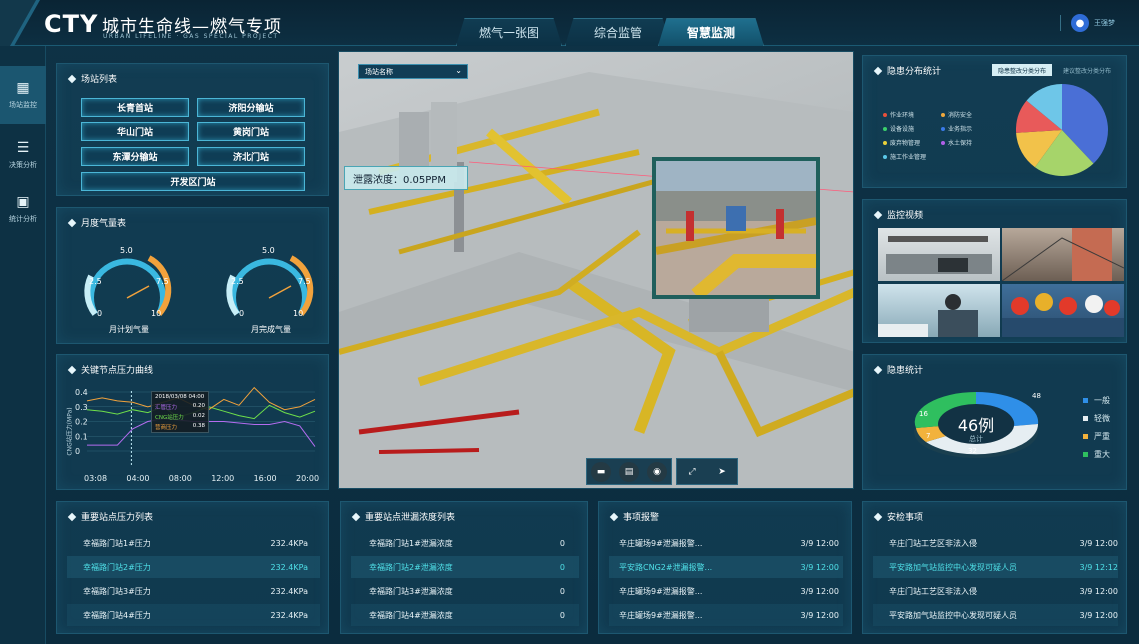 Image resolution: width=1139 pixels, height=644 pixels. What do you see at coordinates (1061, 130) in the screenshot?
I see `hazard-pie-chart` at bounding box center [1061, 130].